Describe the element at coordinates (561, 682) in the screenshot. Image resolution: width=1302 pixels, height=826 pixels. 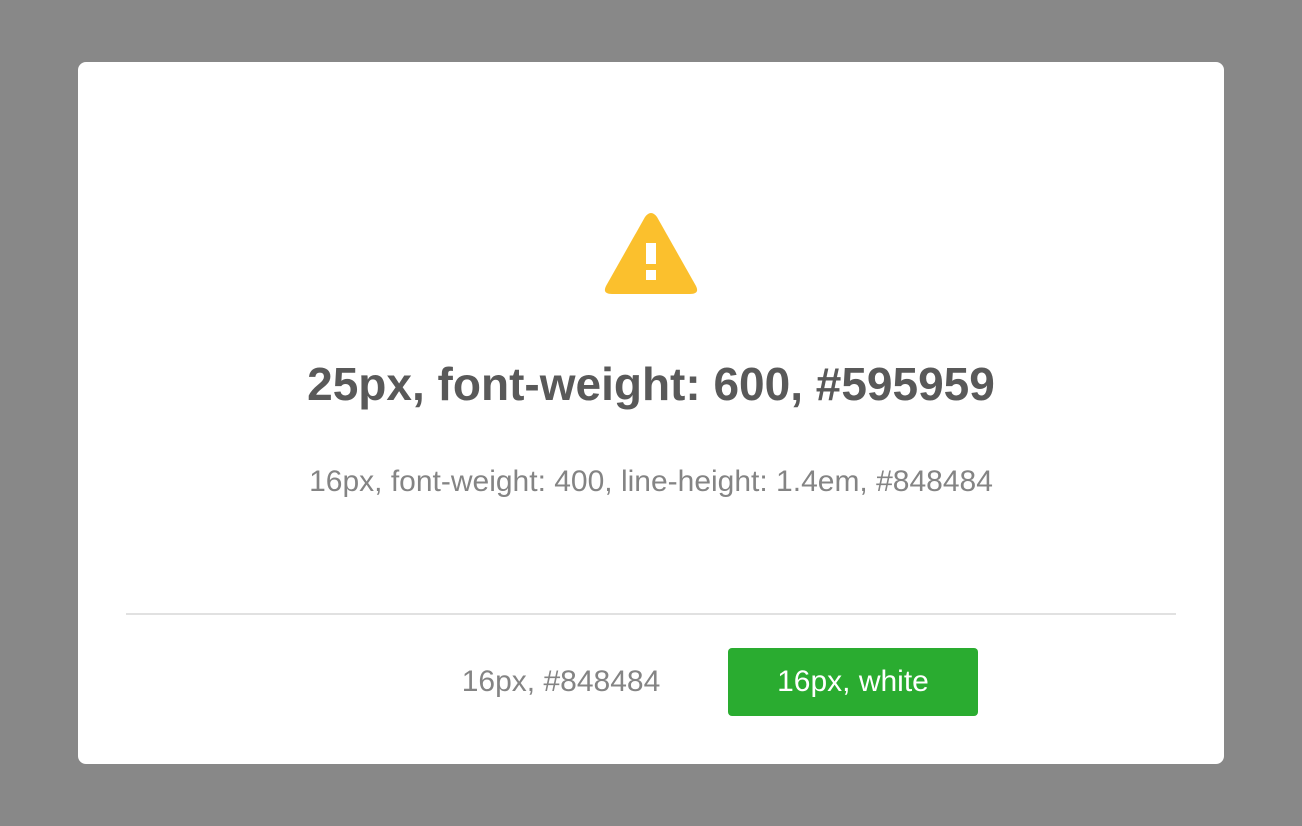
I see `cancel-button: 16px, #848484` at that location.